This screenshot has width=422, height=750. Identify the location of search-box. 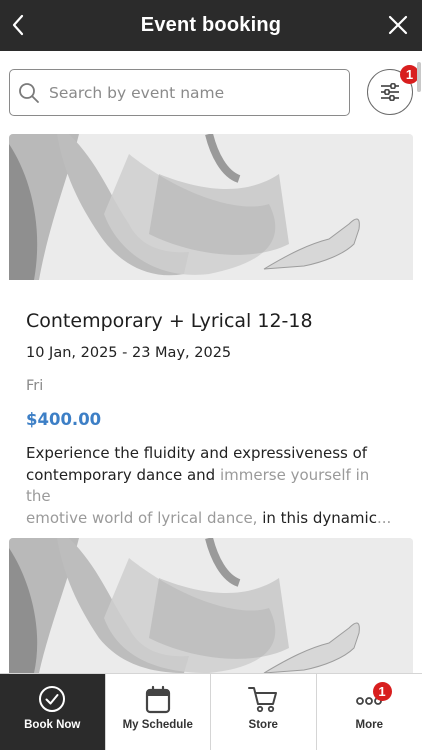
(179, 92).